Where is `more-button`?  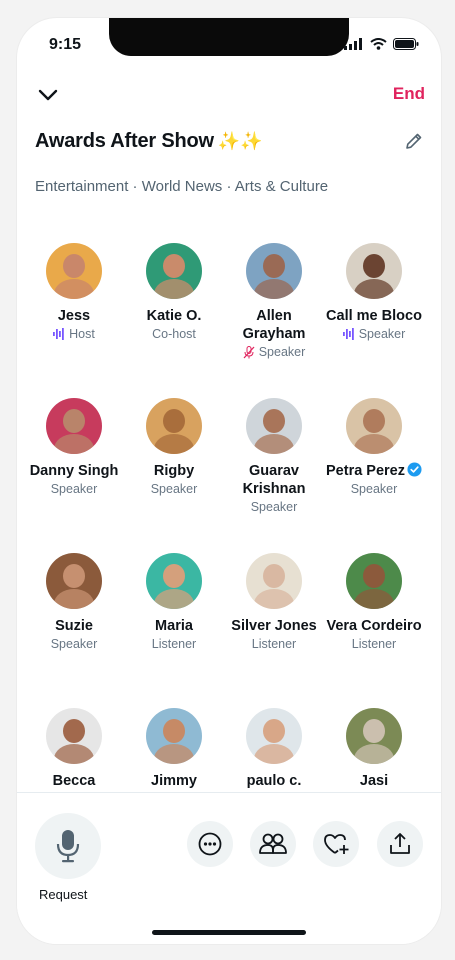 more-button is located at coordinates (210, 844).